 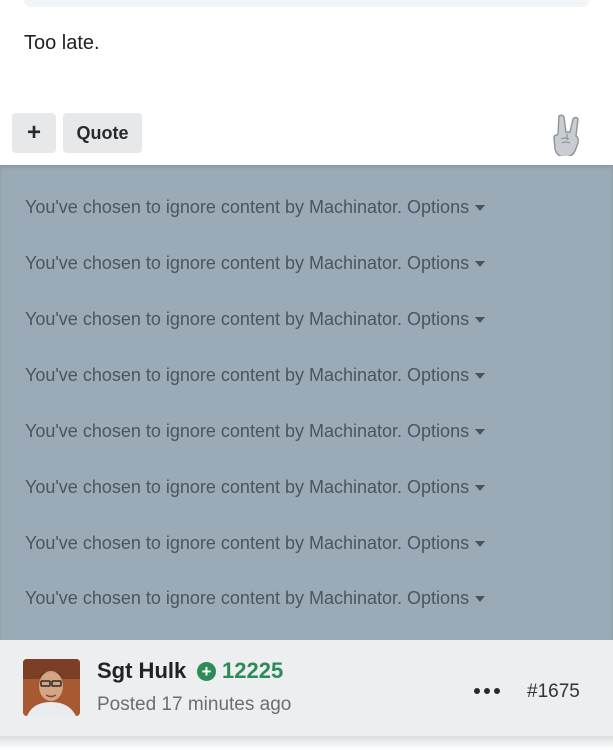 I want to click on post-content: Too late., so click(x=62, y=43).